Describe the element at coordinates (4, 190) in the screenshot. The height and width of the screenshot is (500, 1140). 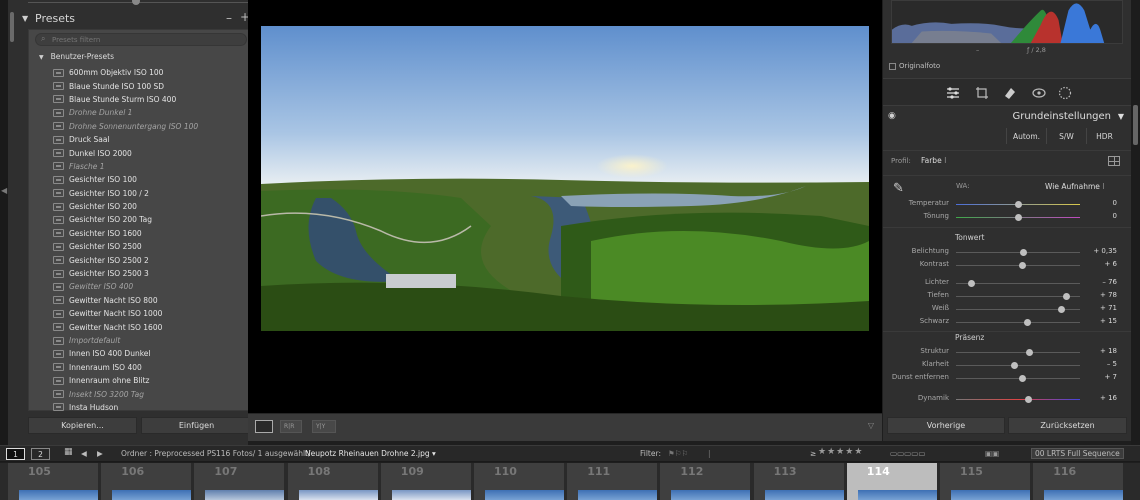
I see `collapse-left-icon: ◀` at that location.